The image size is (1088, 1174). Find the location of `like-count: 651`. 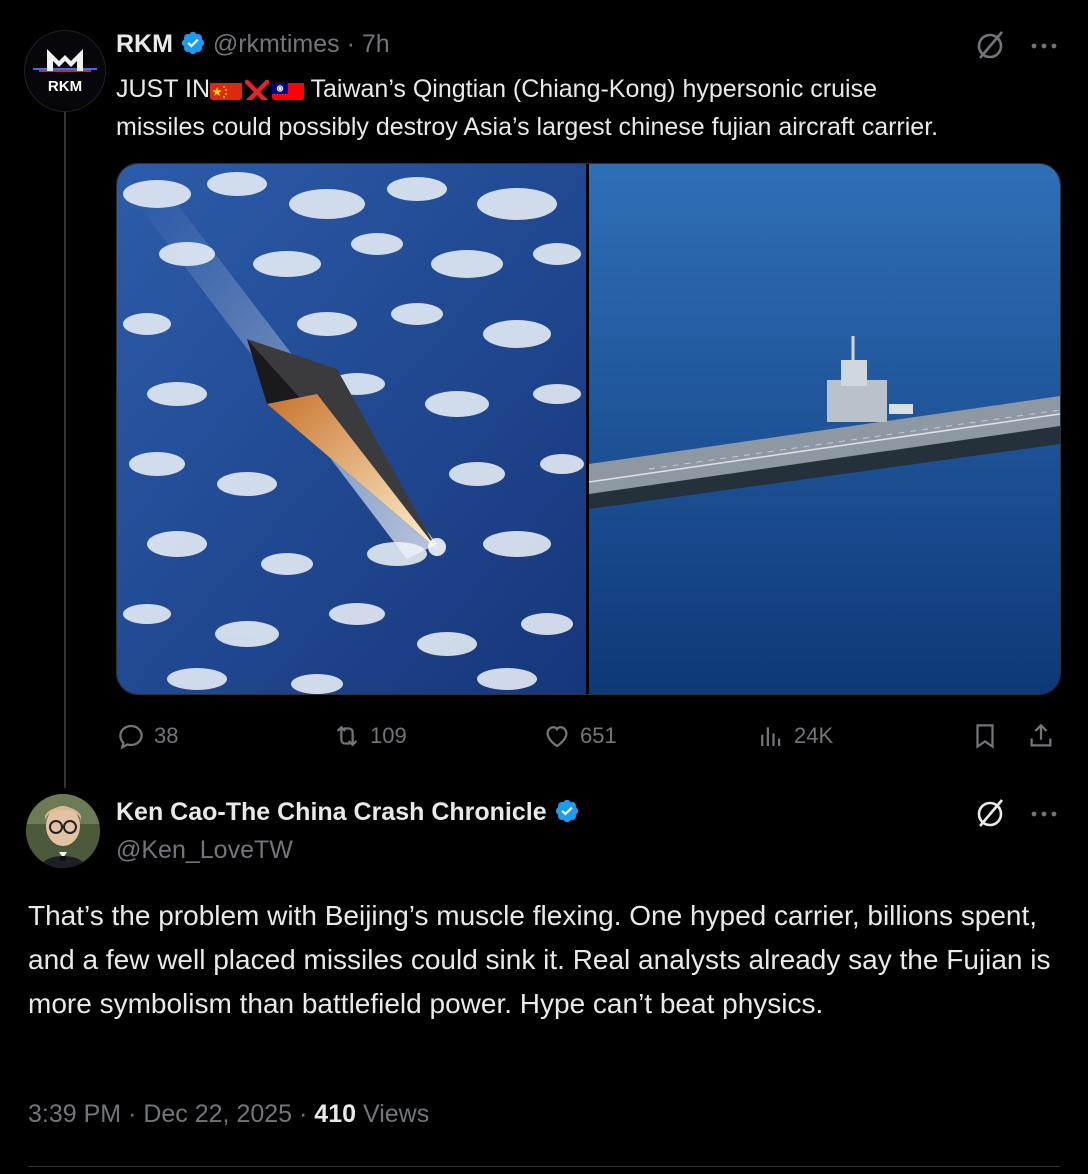

like-count: 651 is located at coordinates (598, 735).